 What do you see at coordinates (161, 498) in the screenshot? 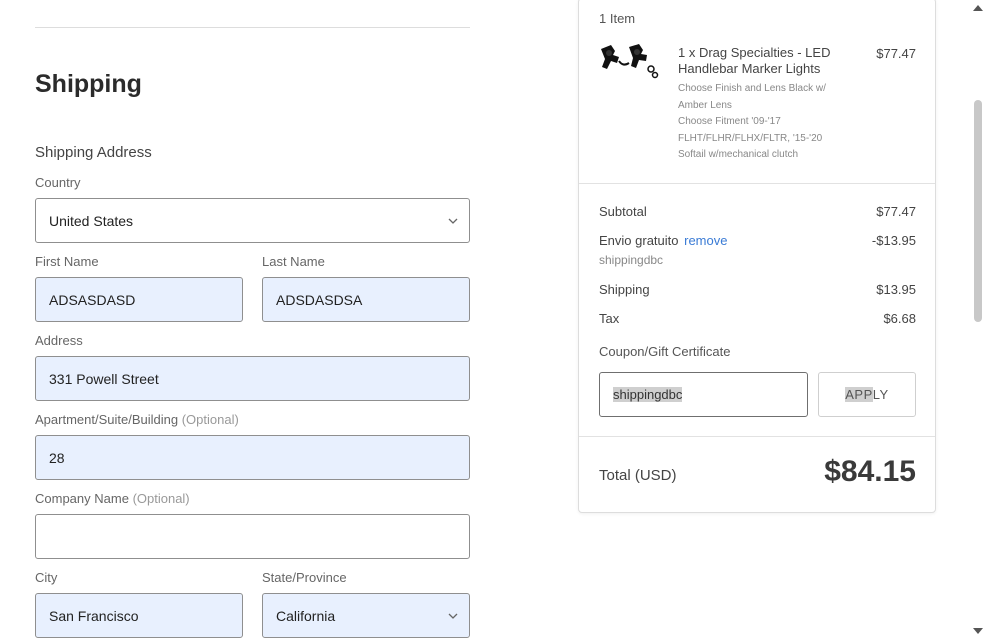
I see `company-optional-text: (Optional)` at bounding box center [161, 498].